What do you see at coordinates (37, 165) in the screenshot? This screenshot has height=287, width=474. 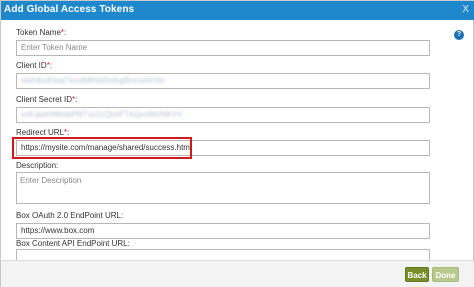 I see `description-label: Description:` at bounding box center [37, 165].